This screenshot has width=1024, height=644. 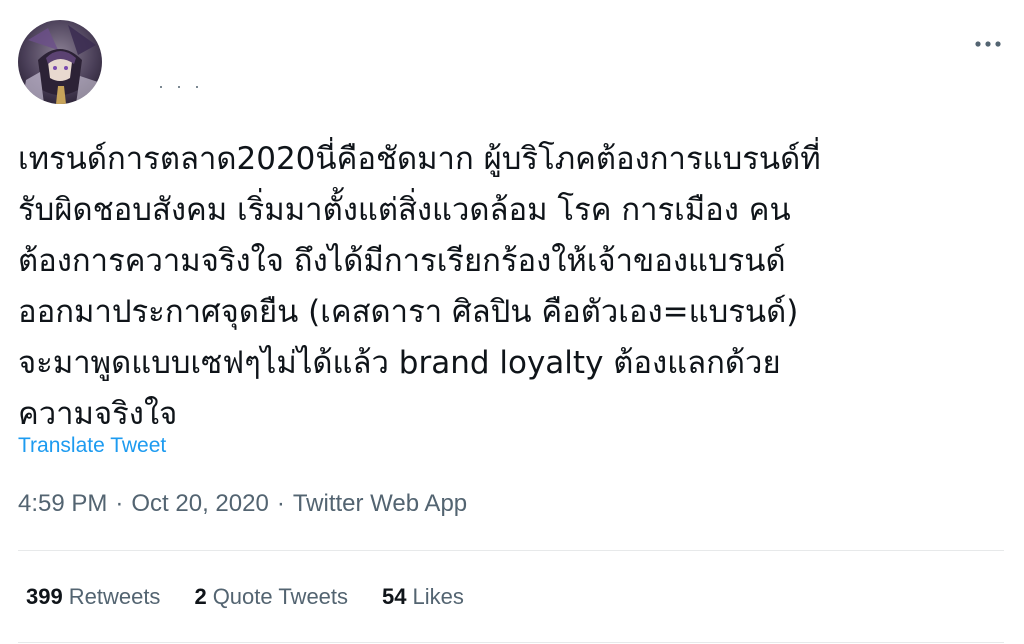 What do you see at coordinates (199, 503) in the screenshot?
I see `tweet-date: Oct 20, 2020` at bounding box center [199, 503].